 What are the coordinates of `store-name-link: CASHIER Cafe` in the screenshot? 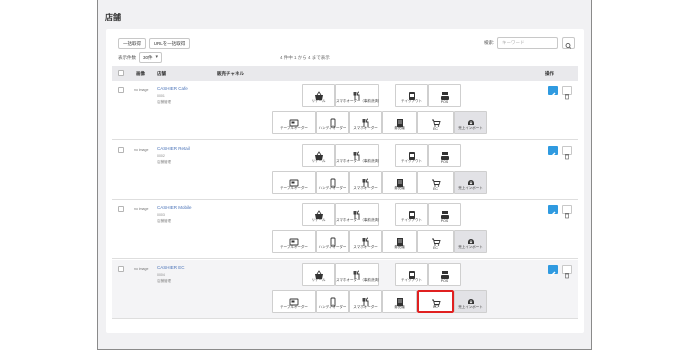 It's located at (172, 88).